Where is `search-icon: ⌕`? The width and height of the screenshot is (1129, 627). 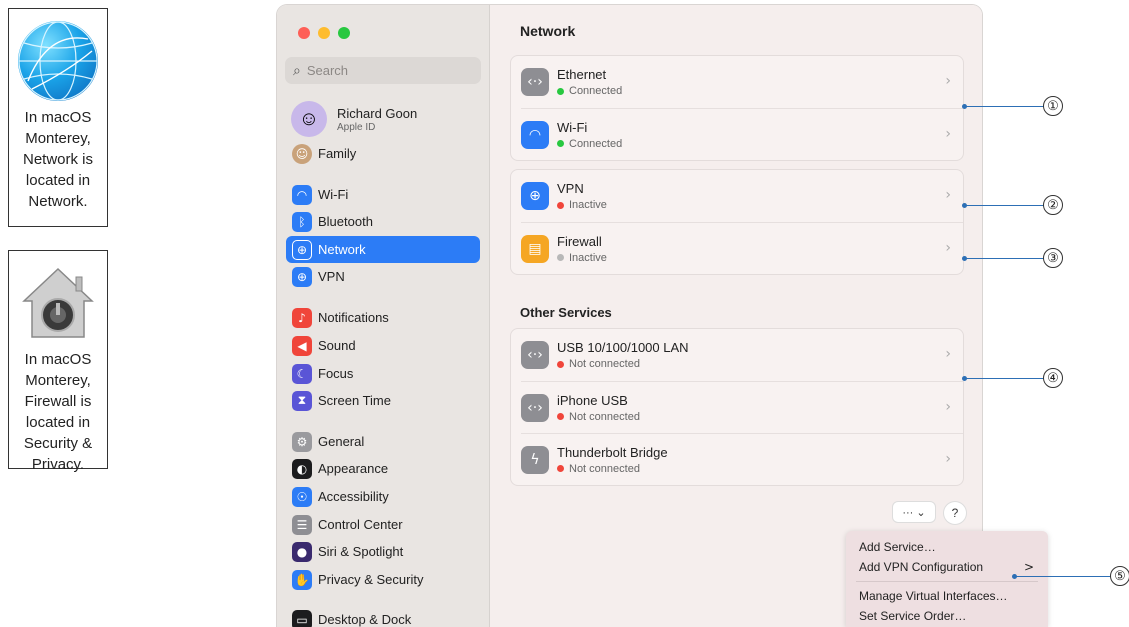 search-icon: ⌕ is located at coordinates (297, 70).